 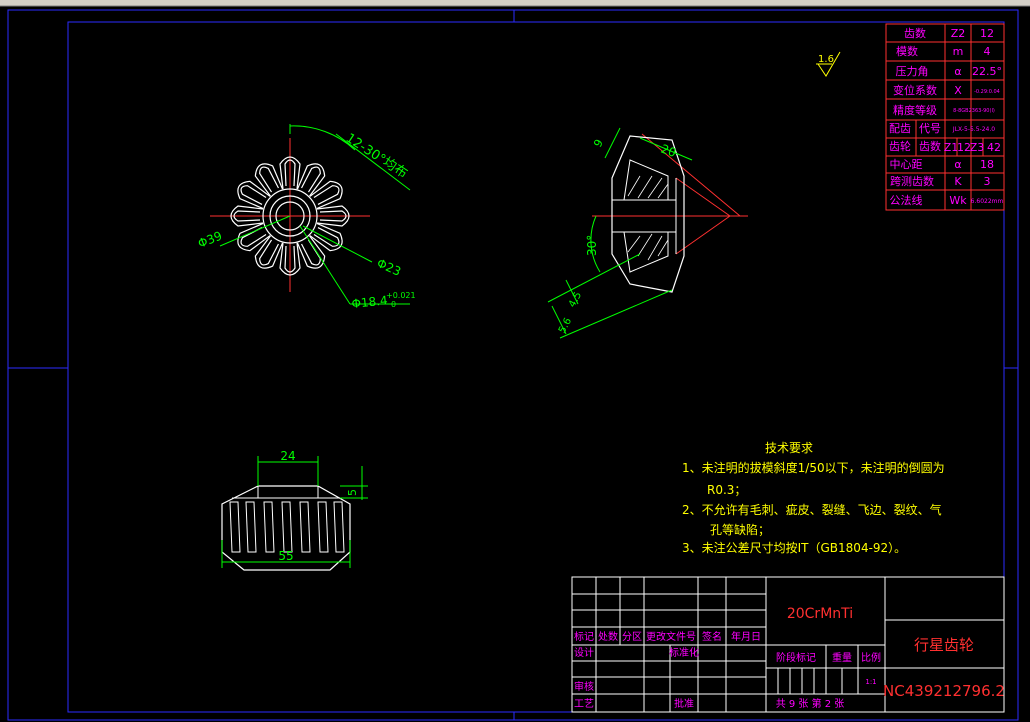 What do you see at coordinates (376, 156) in the screenshot?
I see `angle-note: 12-30°均布` at bounding box center [376, 156].